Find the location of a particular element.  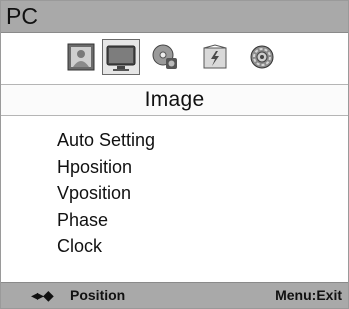

submenu-header: Image is located at coordinates (174, 100).